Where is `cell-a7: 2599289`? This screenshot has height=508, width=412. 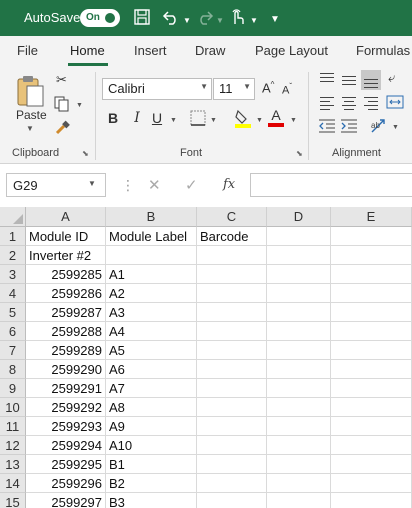
cell-a7: 2599289 is located at coordinates (66, 350).